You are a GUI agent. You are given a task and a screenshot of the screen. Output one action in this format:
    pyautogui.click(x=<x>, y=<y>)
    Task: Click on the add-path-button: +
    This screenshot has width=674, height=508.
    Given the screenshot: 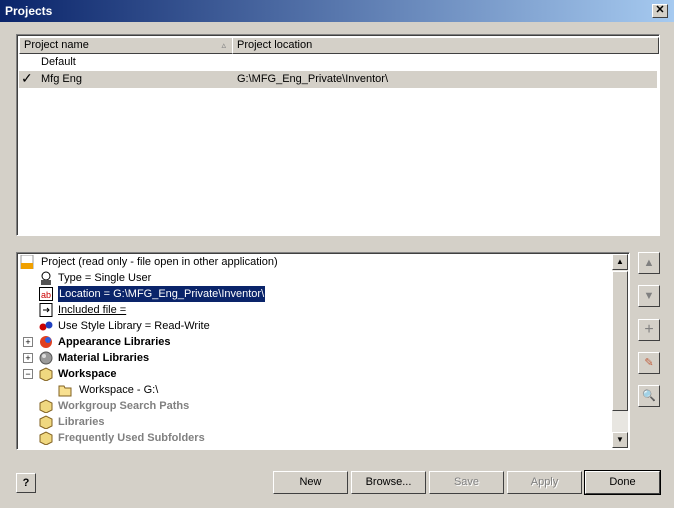 What is the action you would take?
    pyautogui.click(x=649, y=330)
    